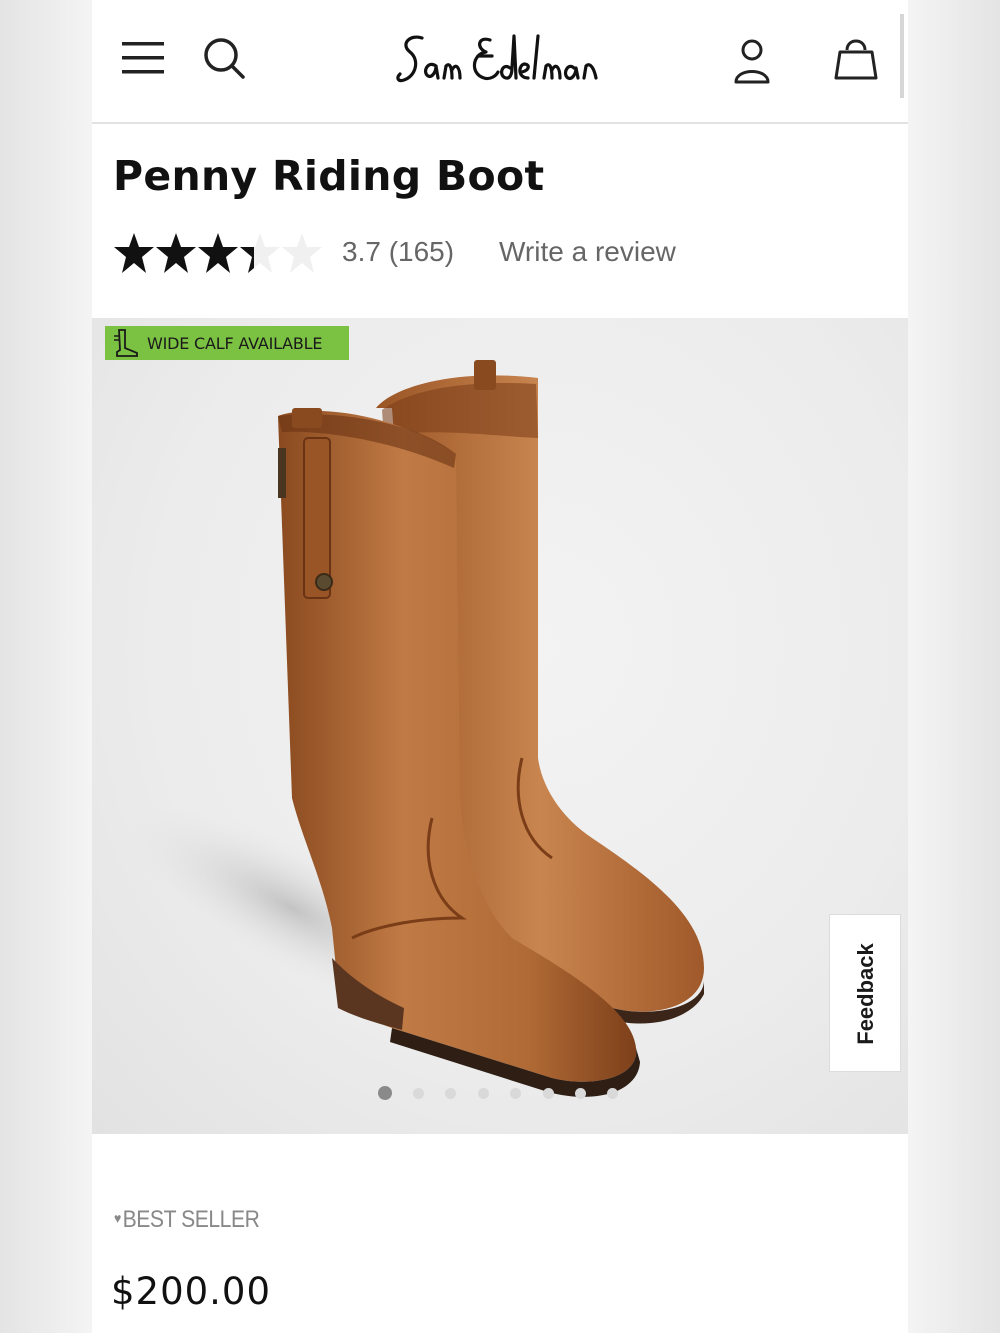 The image size is (1000, 1333). I want to click on star-4-icon, so click(260, 253).